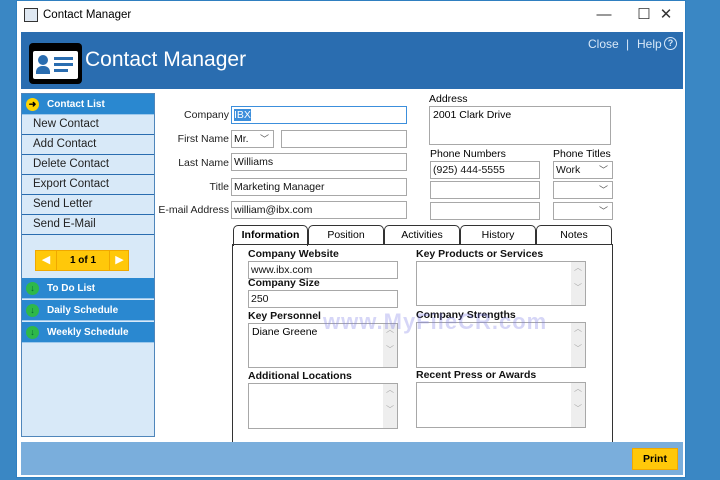 The width and height of the screenshot is (720, 480). What do you see at coordinates (323, 299) in the screenshot?
I see `company-size-input: 250` at bounding box center [323, 299].